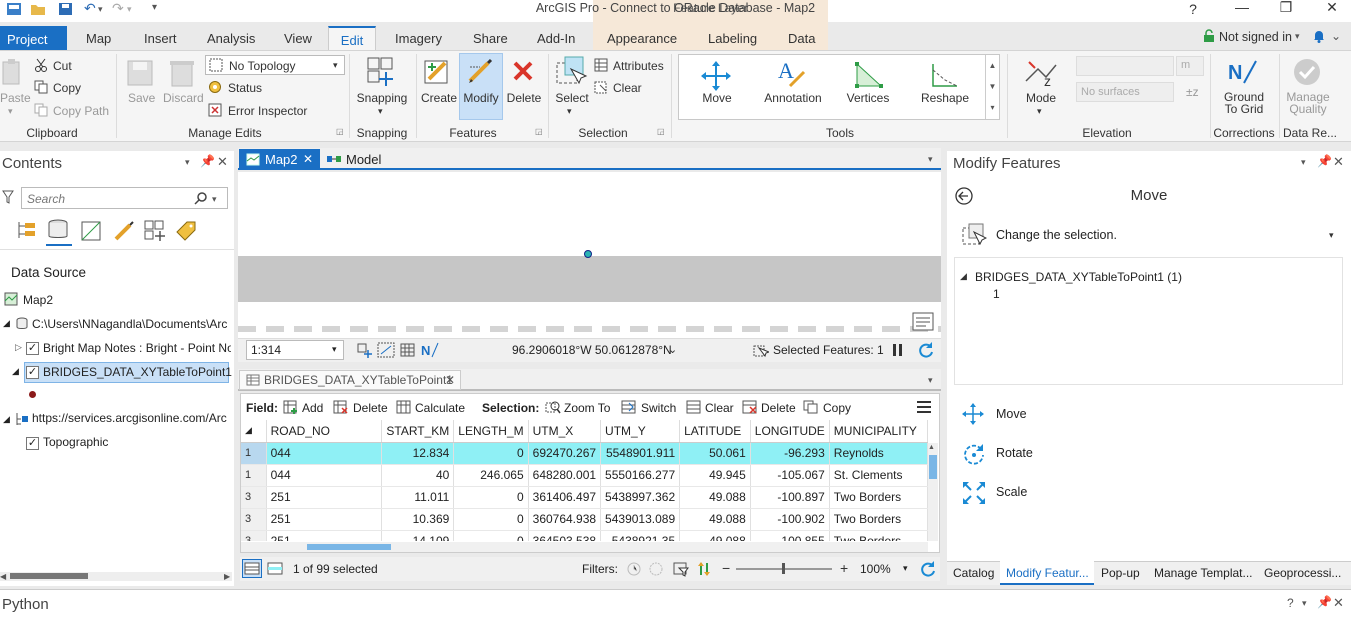 This screenshot has height=624, width=1351. Describe the element at coordinates (1338, 603) in the screenshot. I see `python-close-button: ✕` at that location.